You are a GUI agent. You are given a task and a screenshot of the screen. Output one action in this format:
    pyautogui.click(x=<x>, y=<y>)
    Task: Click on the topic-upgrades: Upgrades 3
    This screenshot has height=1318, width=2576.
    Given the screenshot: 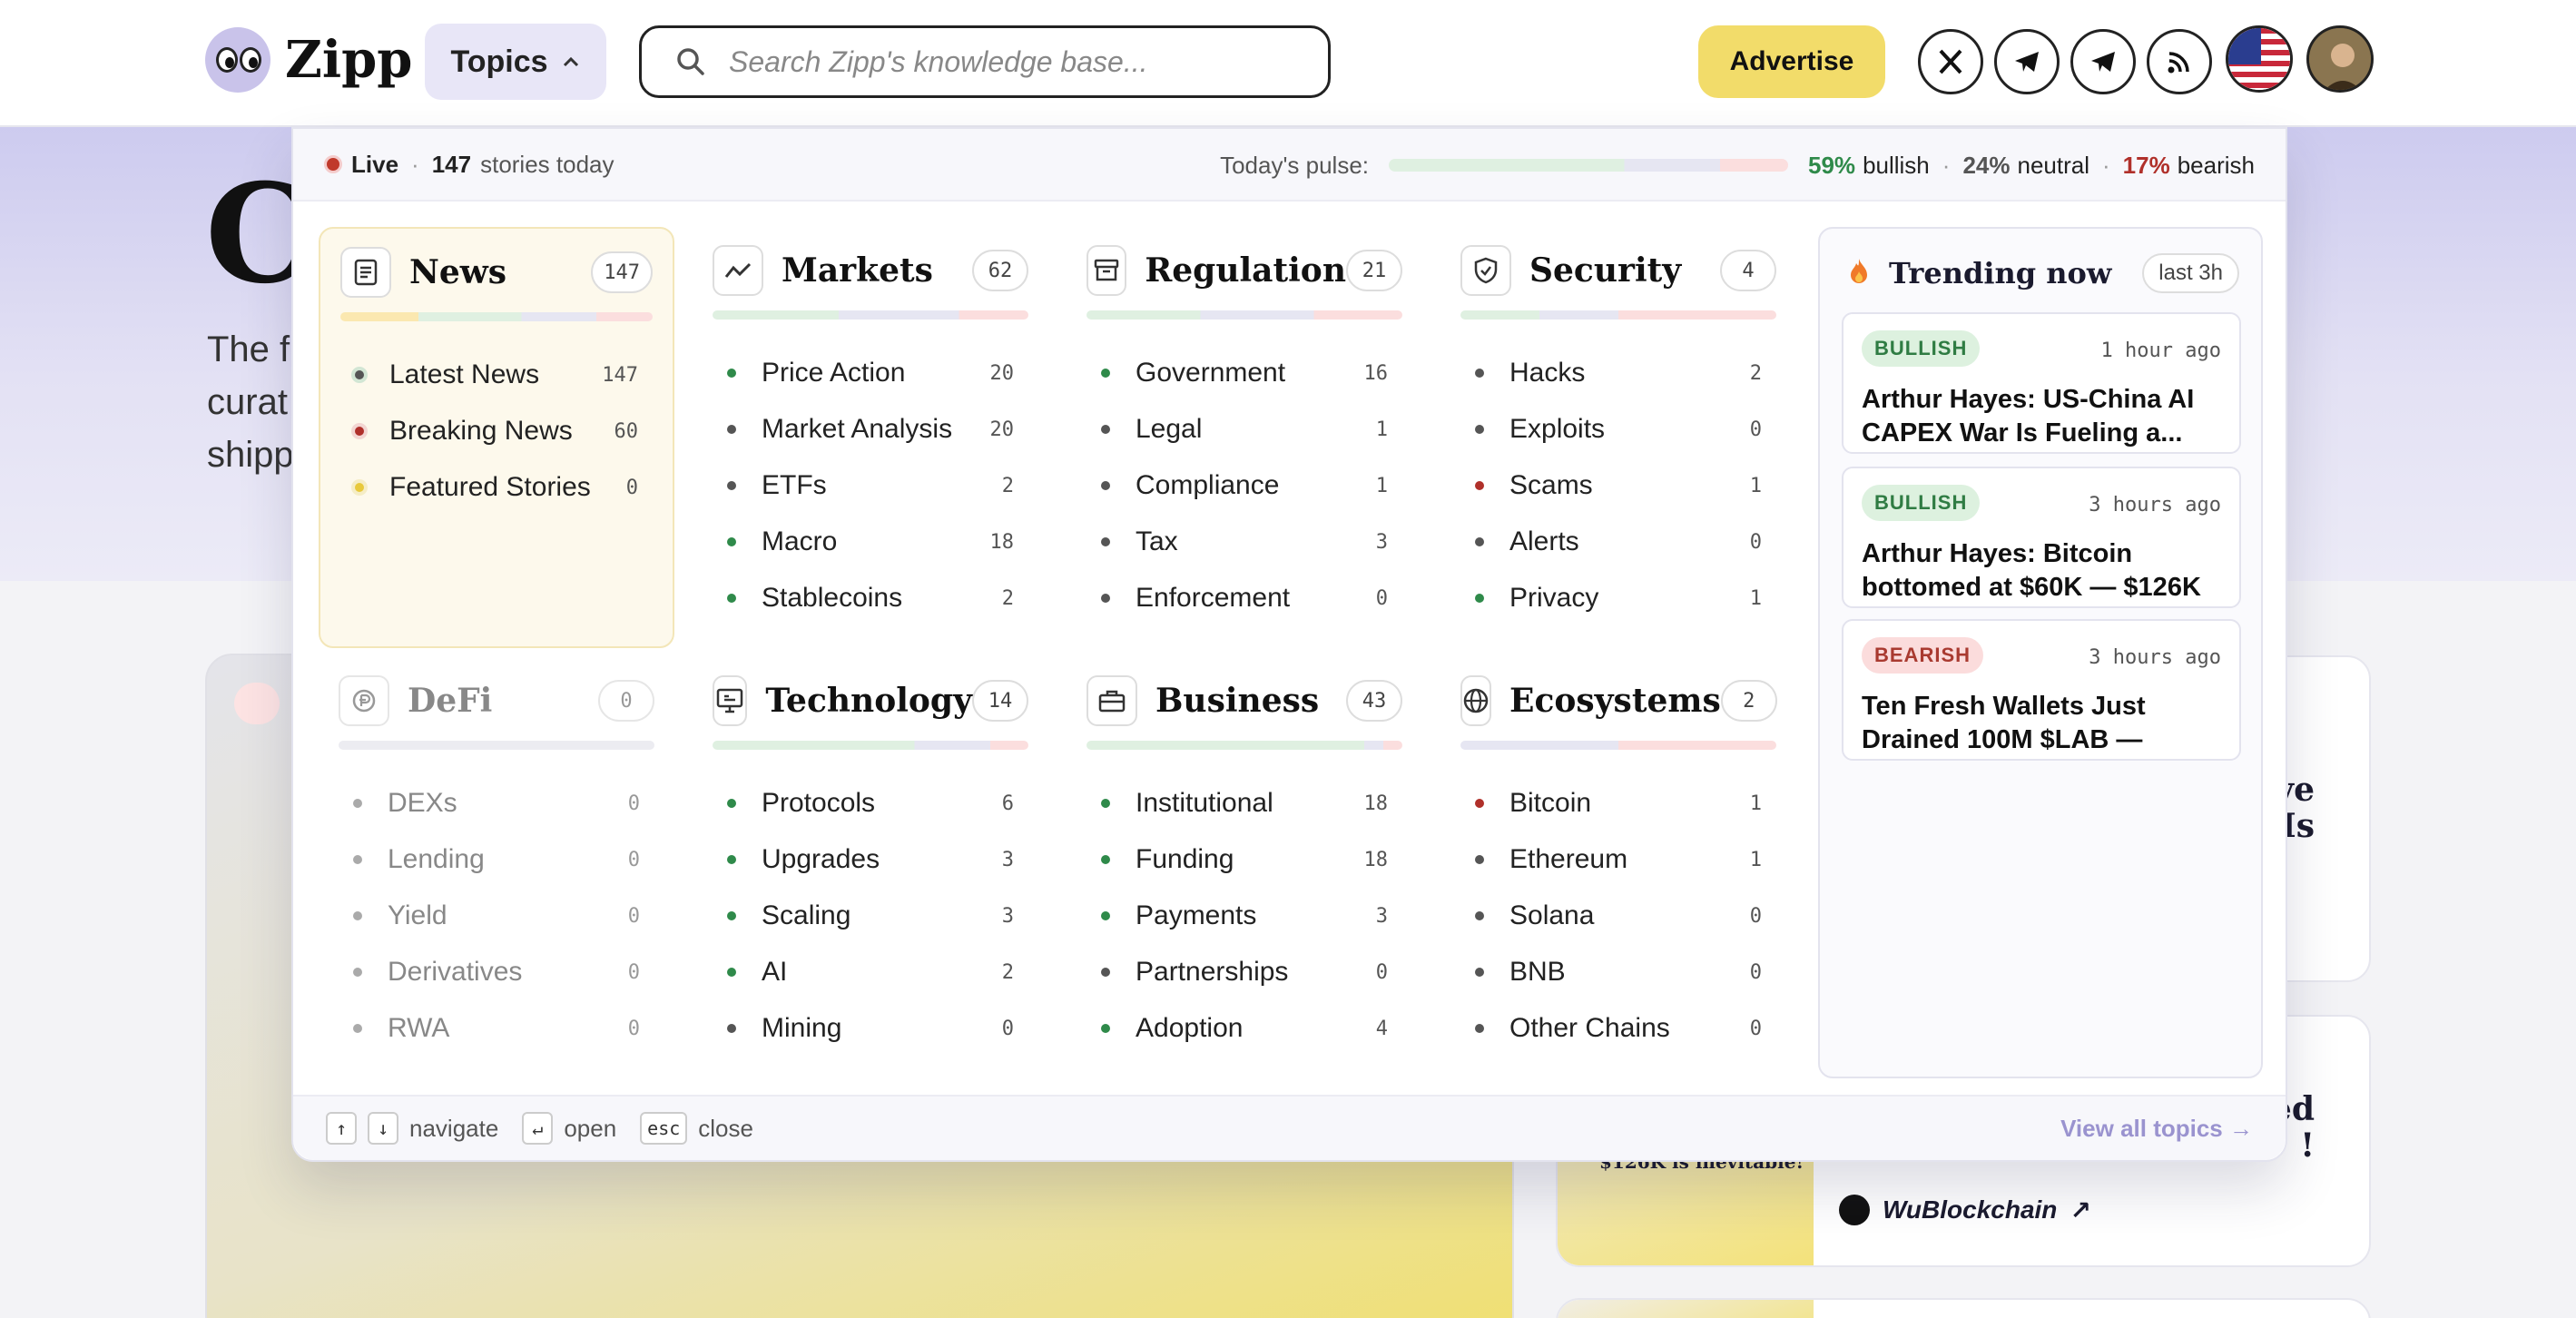 What is the action you would take?
    pyautogui.click(x=870, y=860)
    